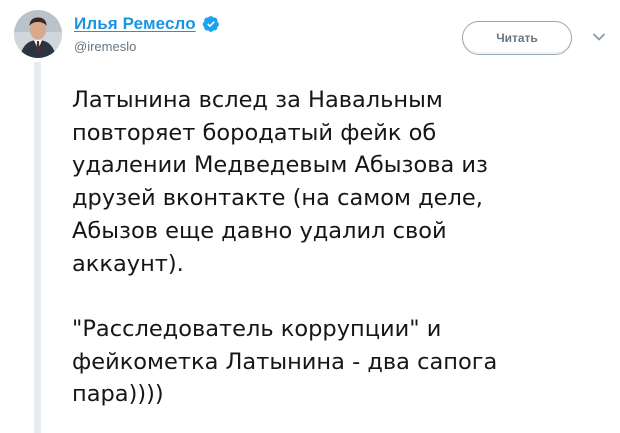  I want to click on follow-button: Читать, so click(517, 38).